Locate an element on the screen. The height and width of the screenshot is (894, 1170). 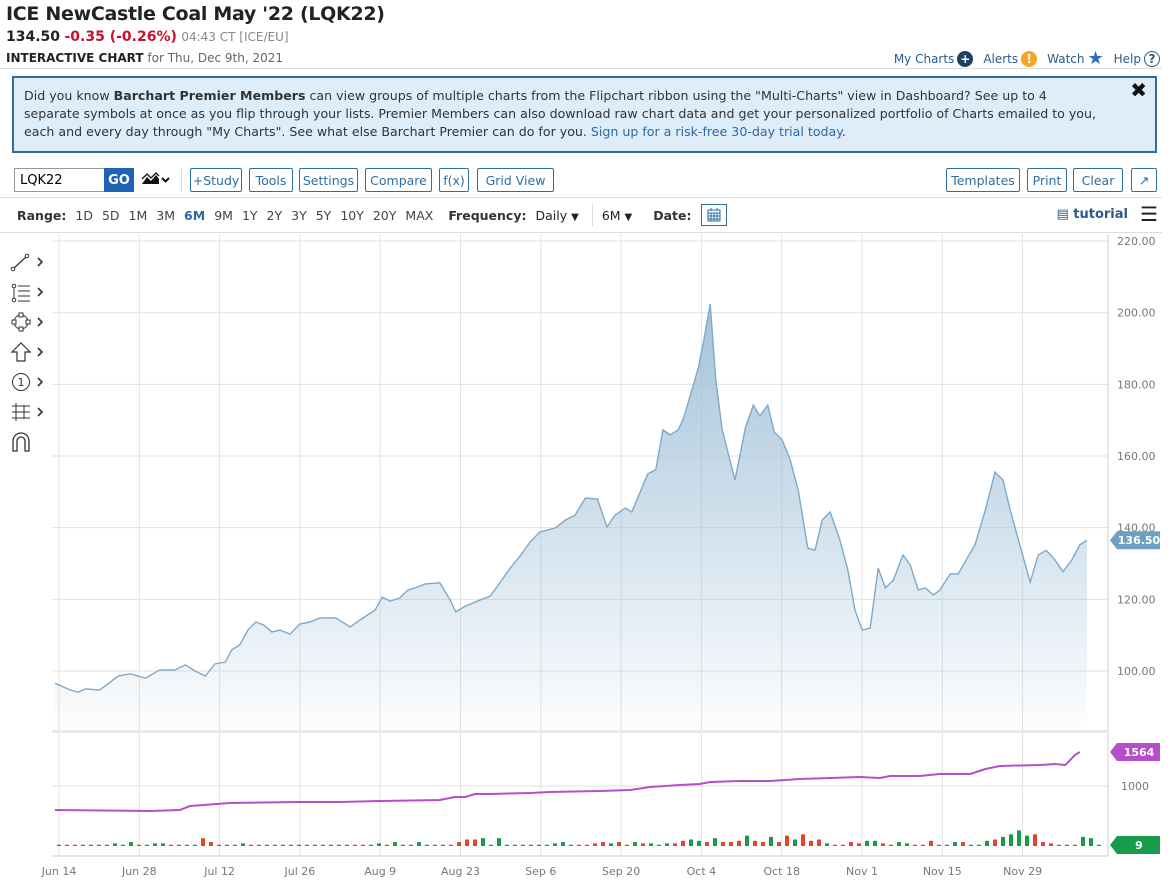
range-option-5d: 5D is located at coordinates (111, 215).